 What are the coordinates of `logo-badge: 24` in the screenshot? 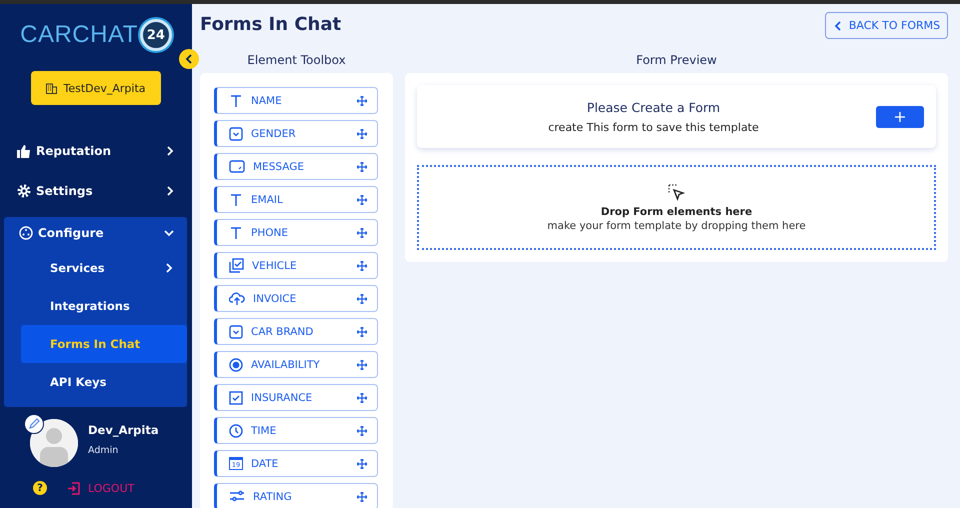 It's located at (156, 35).